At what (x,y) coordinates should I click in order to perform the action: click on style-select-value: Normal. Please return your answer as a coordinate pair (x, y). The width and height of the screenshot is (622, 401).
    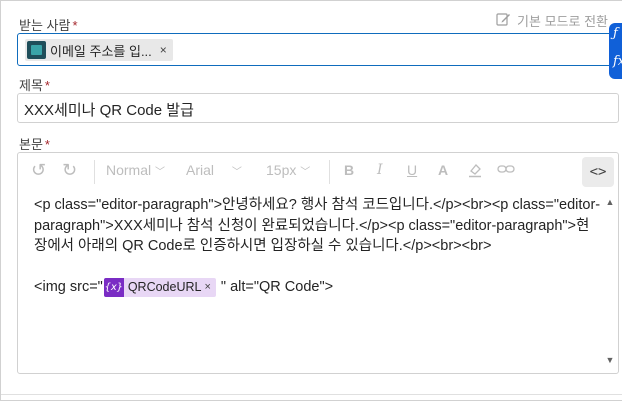
    Looking at the image, I should click on (129, 170).